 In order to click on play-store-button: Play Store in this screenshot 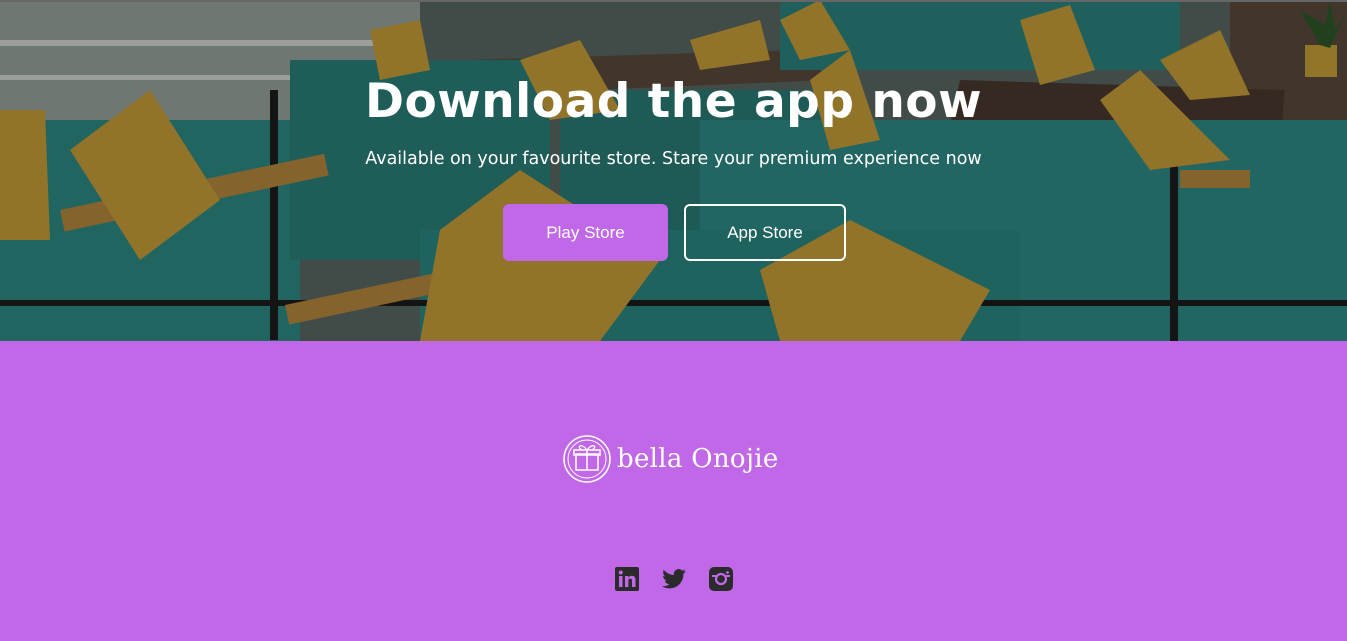, I will do `click(585, 232)`.